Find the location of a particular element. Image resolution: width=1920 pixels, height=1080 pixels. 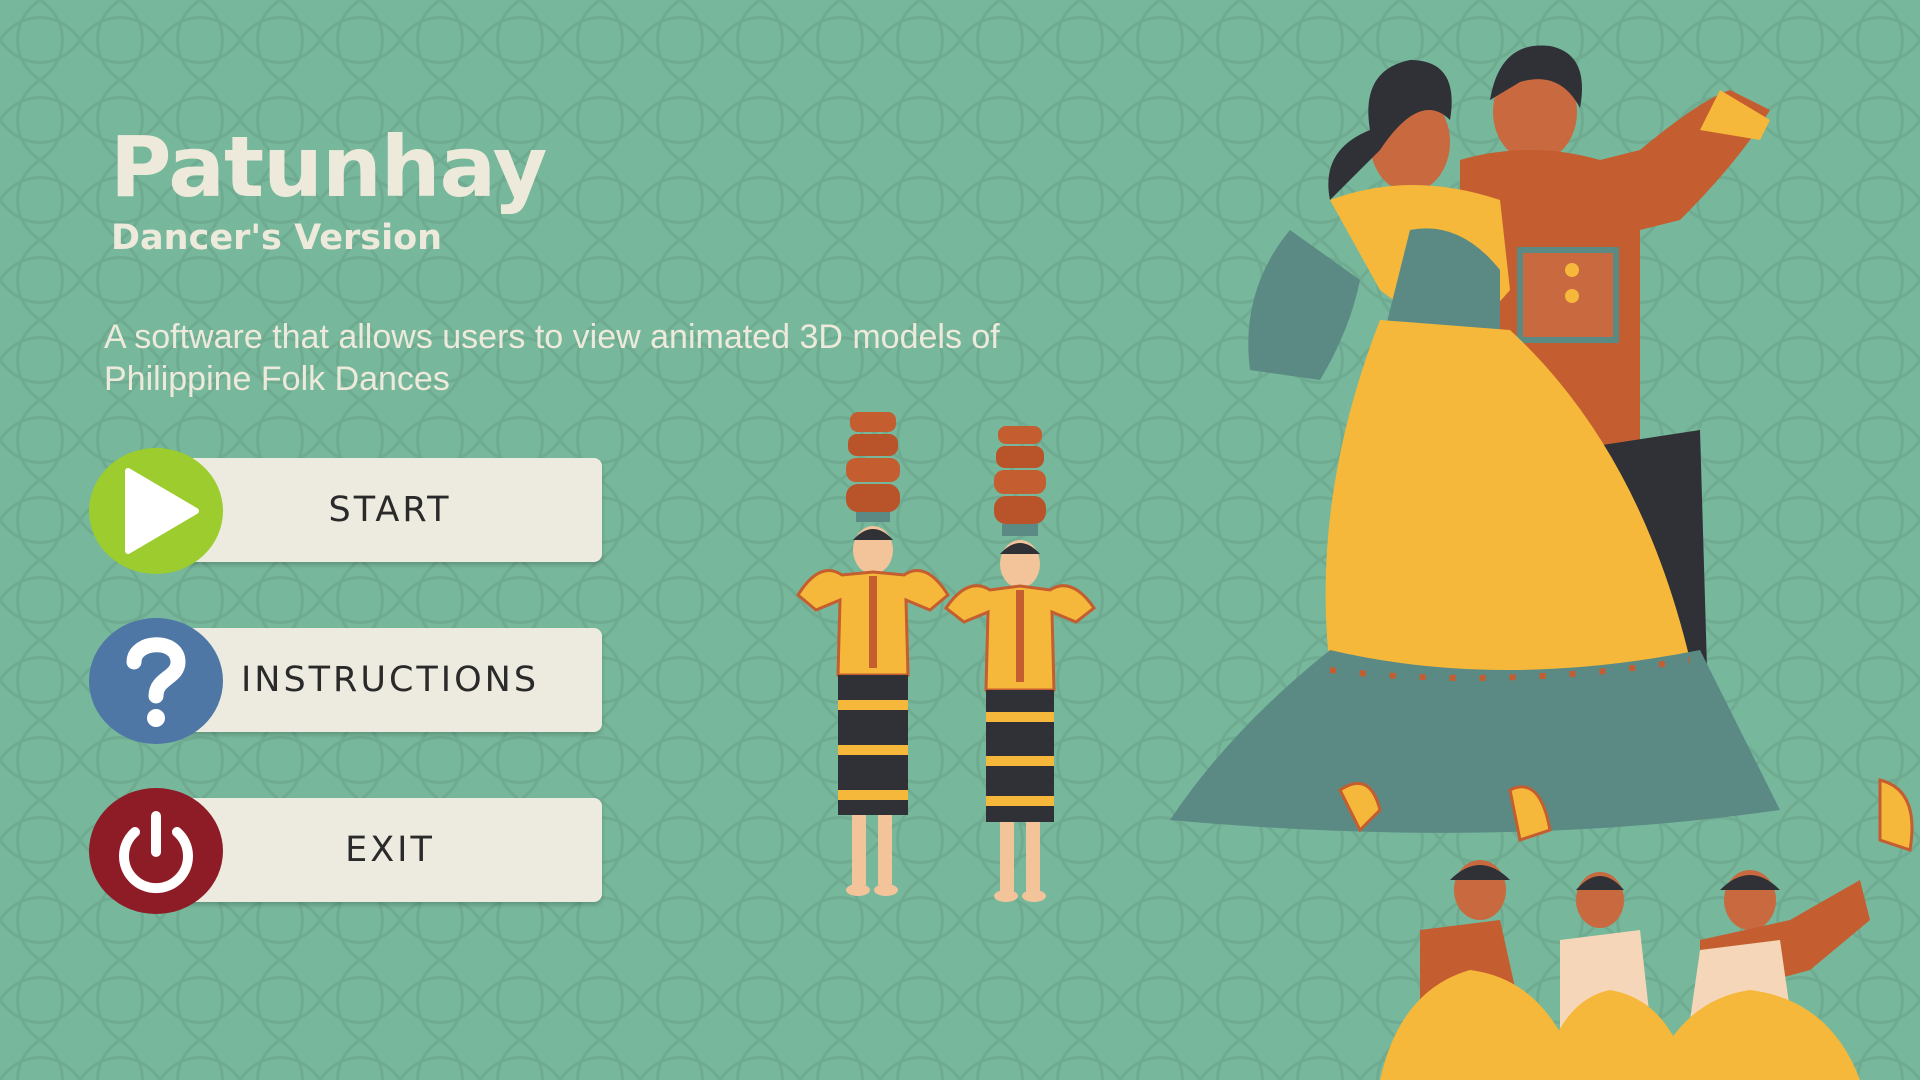

exit-button: EXIT is located at coordinates (346, 851).